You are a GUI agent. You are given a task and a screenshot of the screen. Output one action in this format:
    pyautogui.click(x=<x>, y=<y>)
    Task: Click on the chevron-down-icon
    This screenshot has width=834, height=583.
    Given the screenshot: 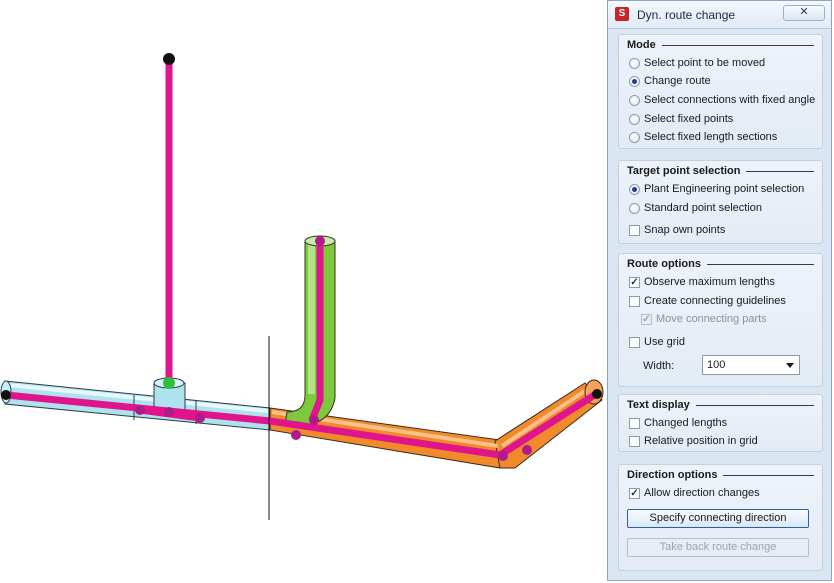 What is the action you would take?
    pyautogui.click(x=790, y=365)
    